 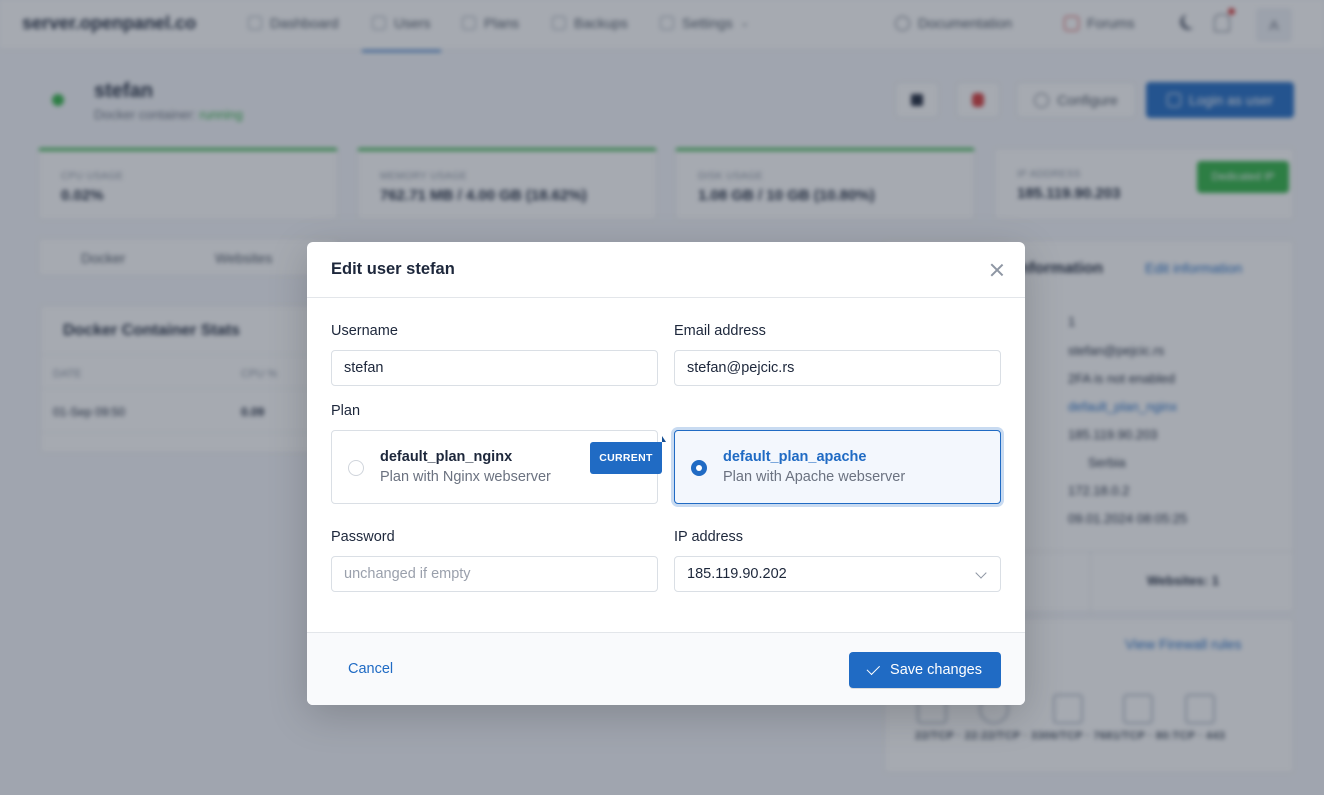 I want to click on plan-description: Plan with Apache webserver, so click(x=814, y=477).